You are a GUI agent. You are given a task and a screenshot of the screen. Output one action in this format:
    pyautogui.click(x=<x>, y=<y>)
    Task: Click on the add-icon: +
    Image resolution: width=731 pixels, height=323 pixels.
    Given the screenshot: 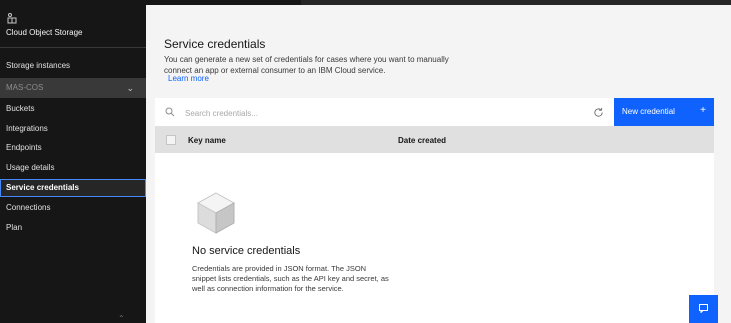 What is the action you would take?
    pyautogui.click(x=703, y=110)
    